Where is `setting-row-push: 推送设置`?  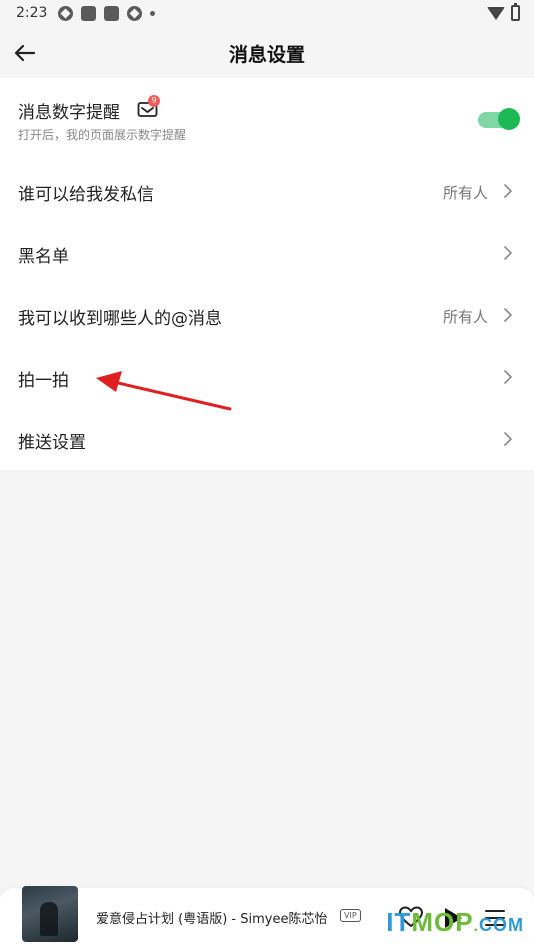
setting-row-push: 推送设置 is located at coordinates (267, 439).